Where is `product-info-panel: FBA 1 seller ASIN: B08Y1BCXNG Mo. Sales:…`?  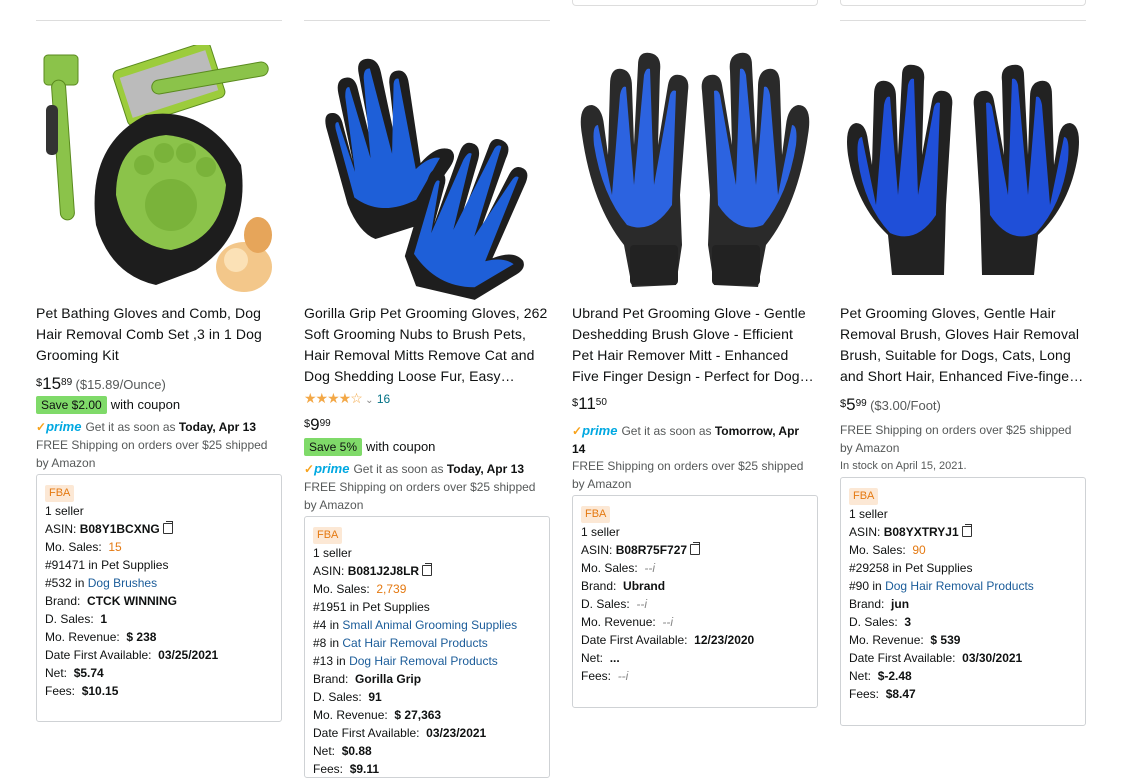
product-info-panel: FBA 1 seller ASIN: B08Y1BCXNG Mo. Sales:… is located at coordinates (159, 598).